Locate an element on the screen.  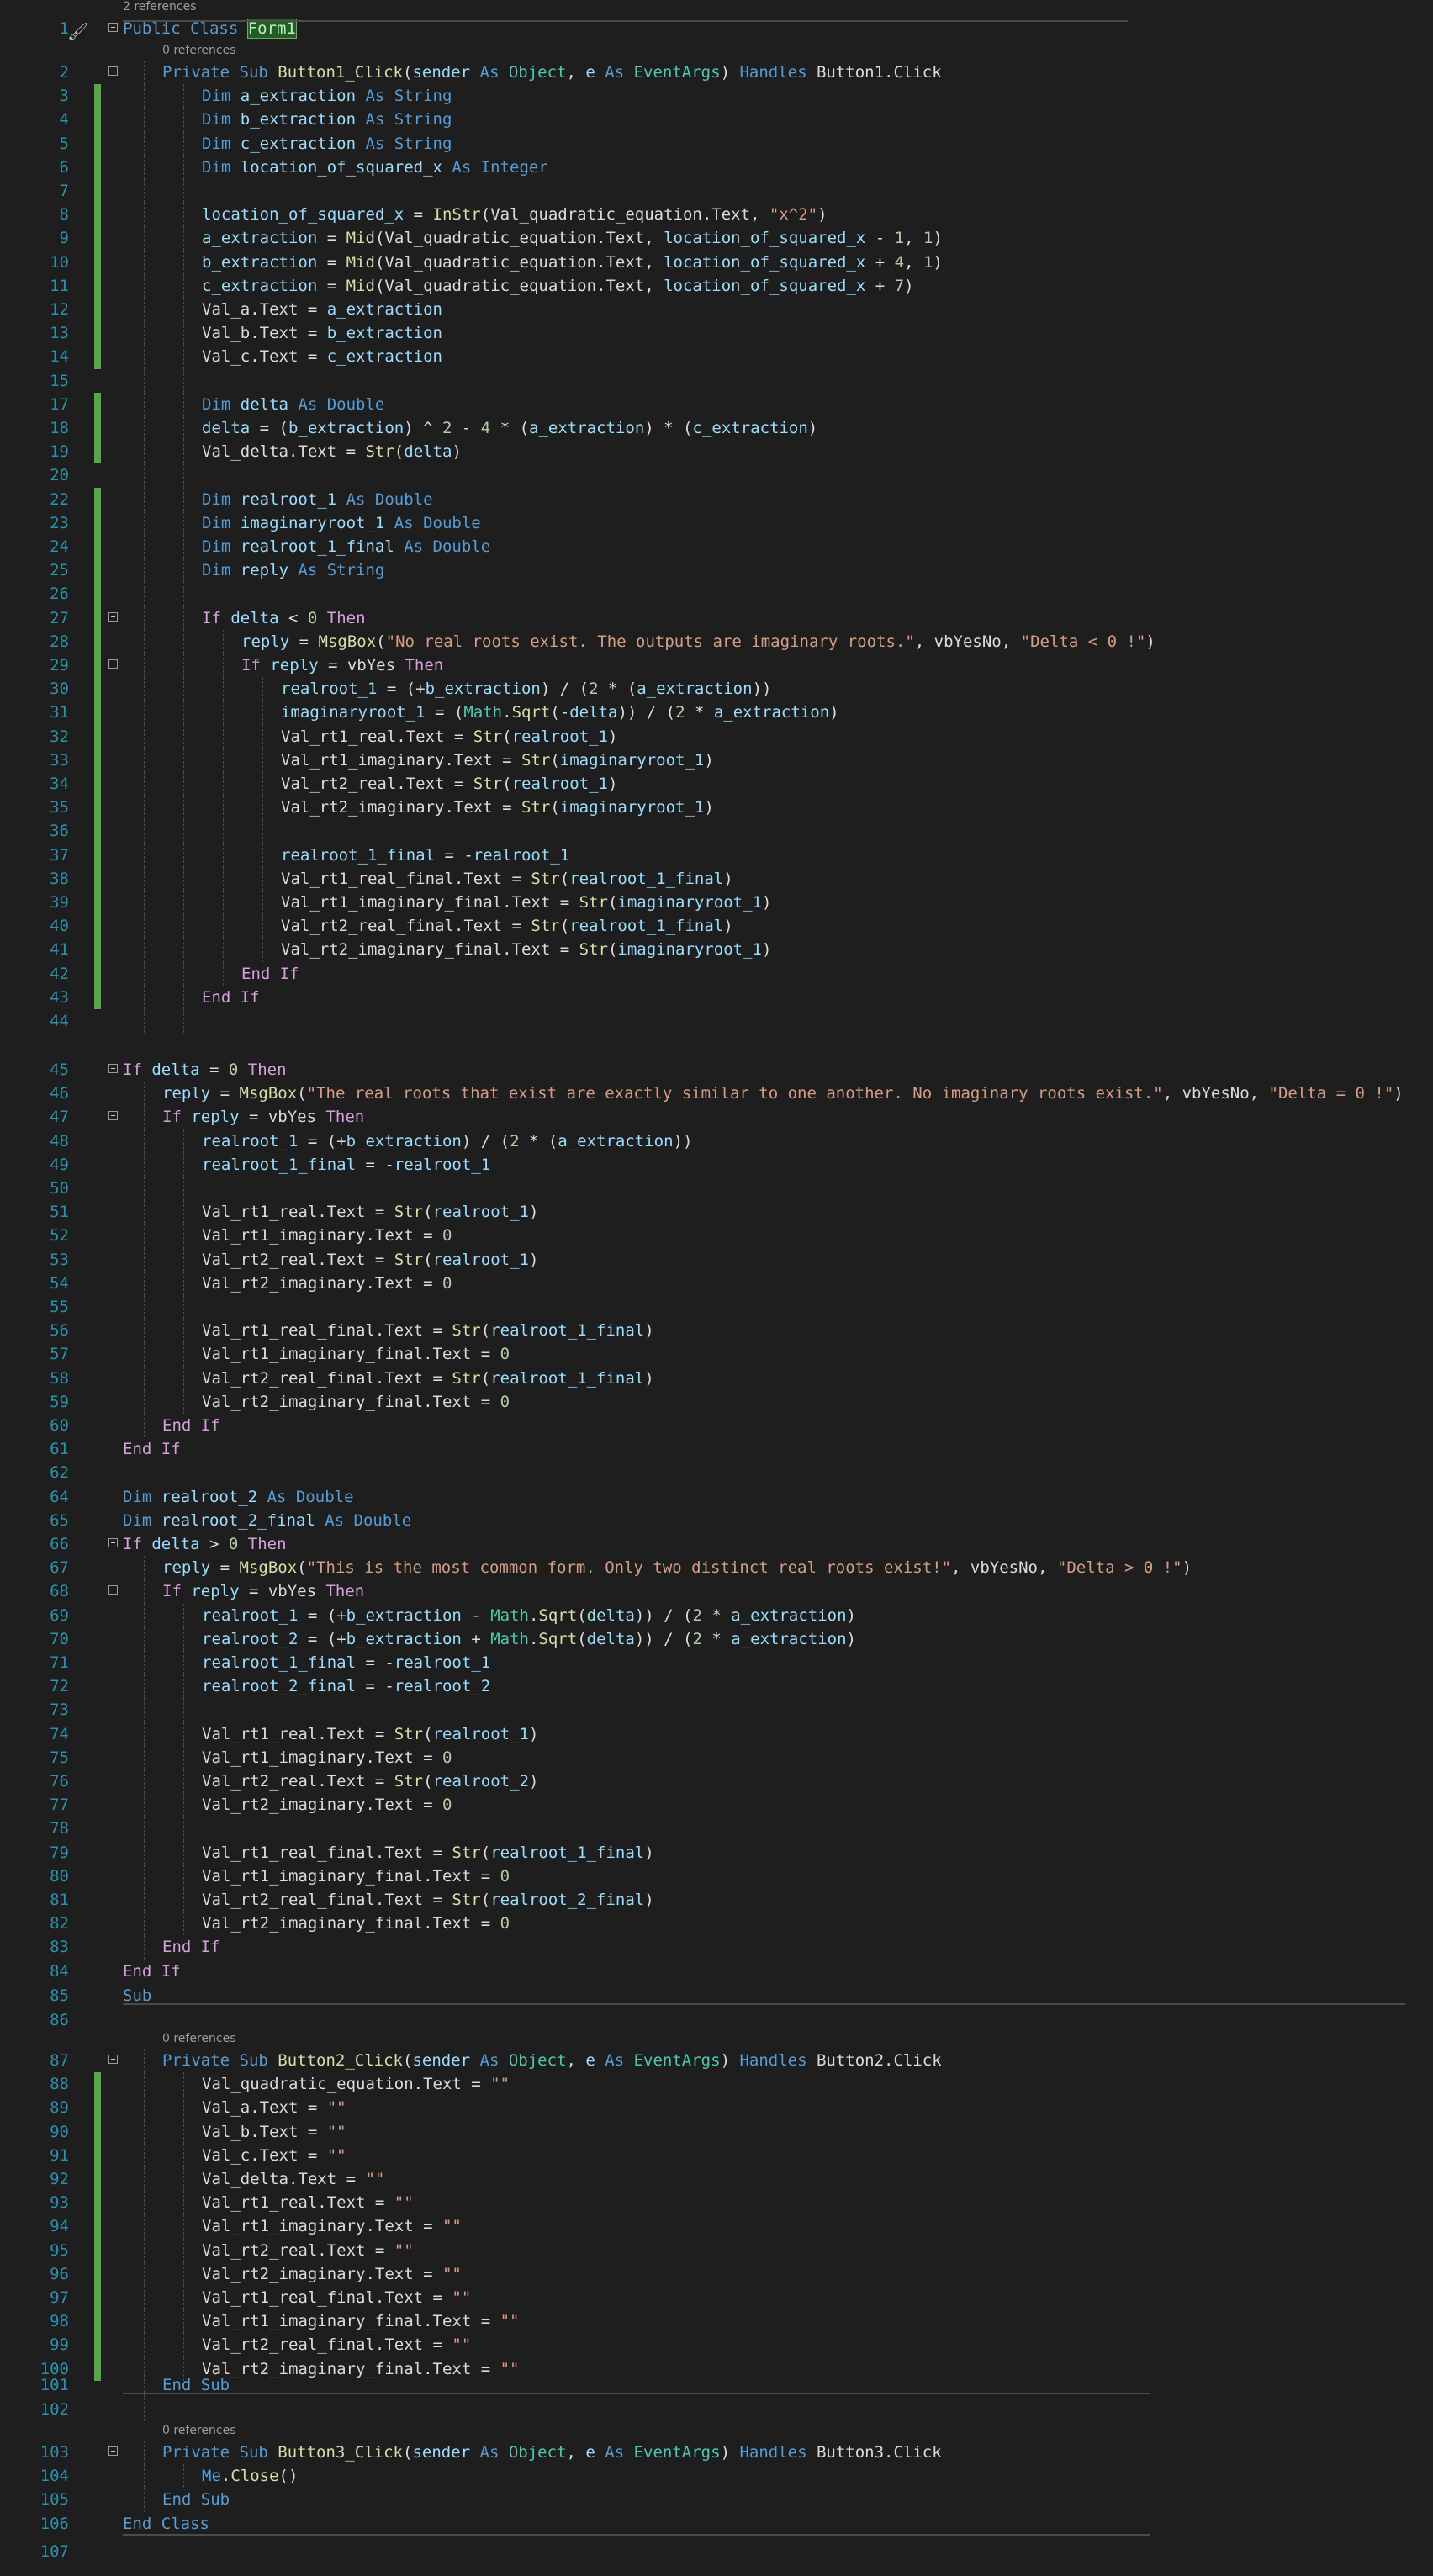
code-line: 95 Val_rt2_real.Text = "" is located at coordinates (716, 2250).